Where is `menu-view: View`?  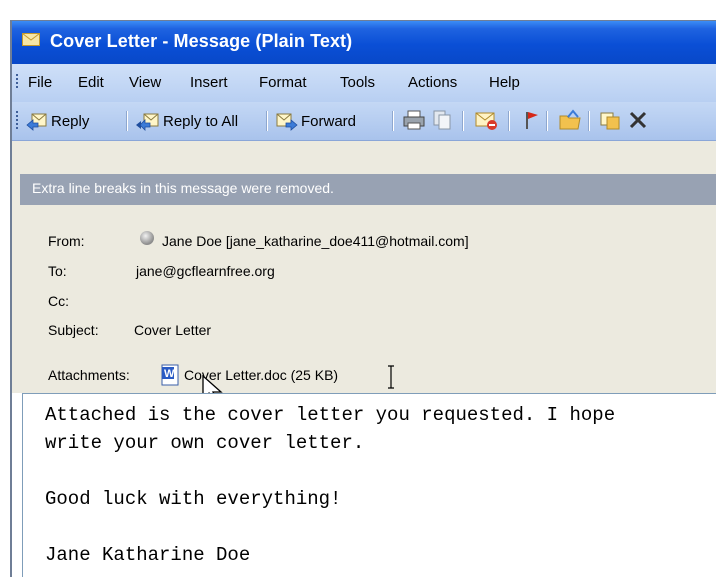 menu-view: View is located at coordinates (145, 82).